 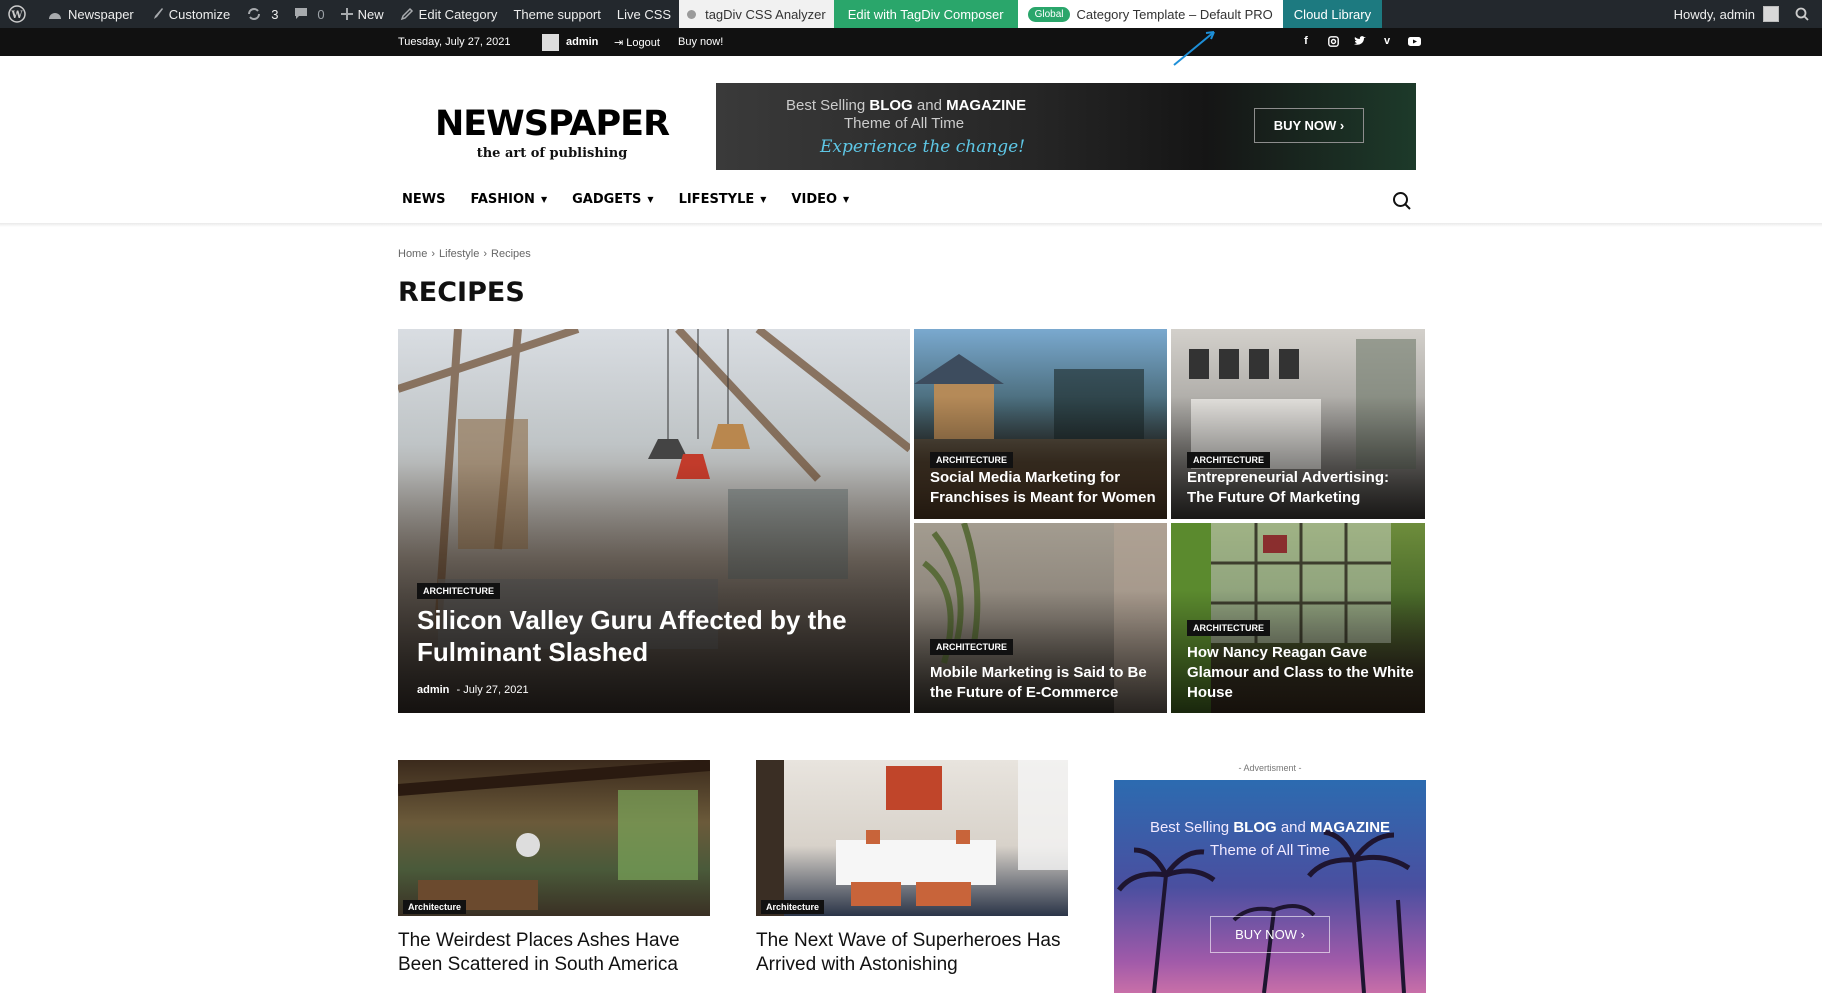 I want to click on post-author: admin, so click(x=433, y=690).